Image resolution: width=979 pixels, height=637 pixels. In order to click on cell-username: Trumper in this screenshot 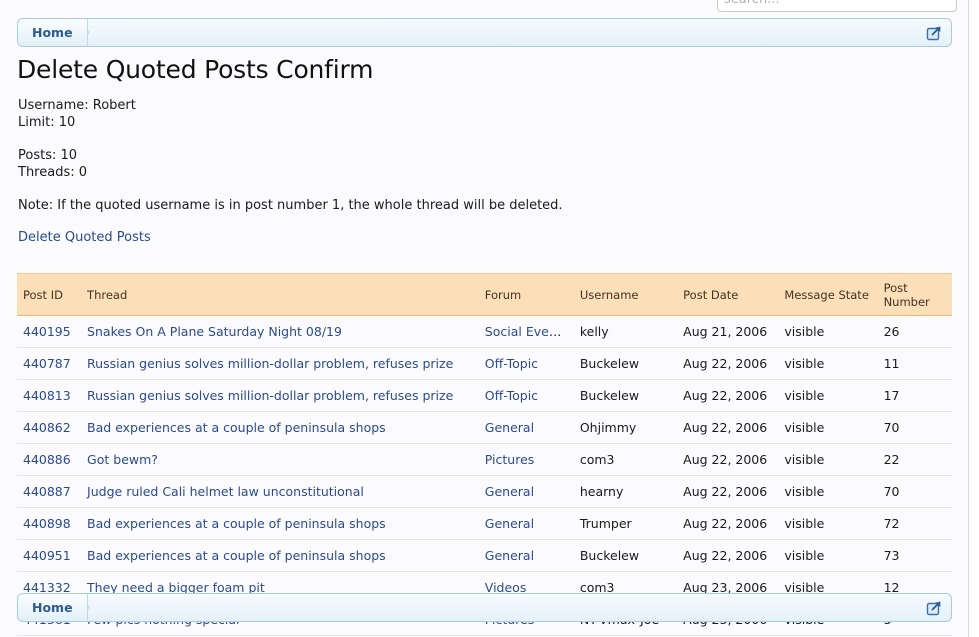, I will do `click(625, 523)`.